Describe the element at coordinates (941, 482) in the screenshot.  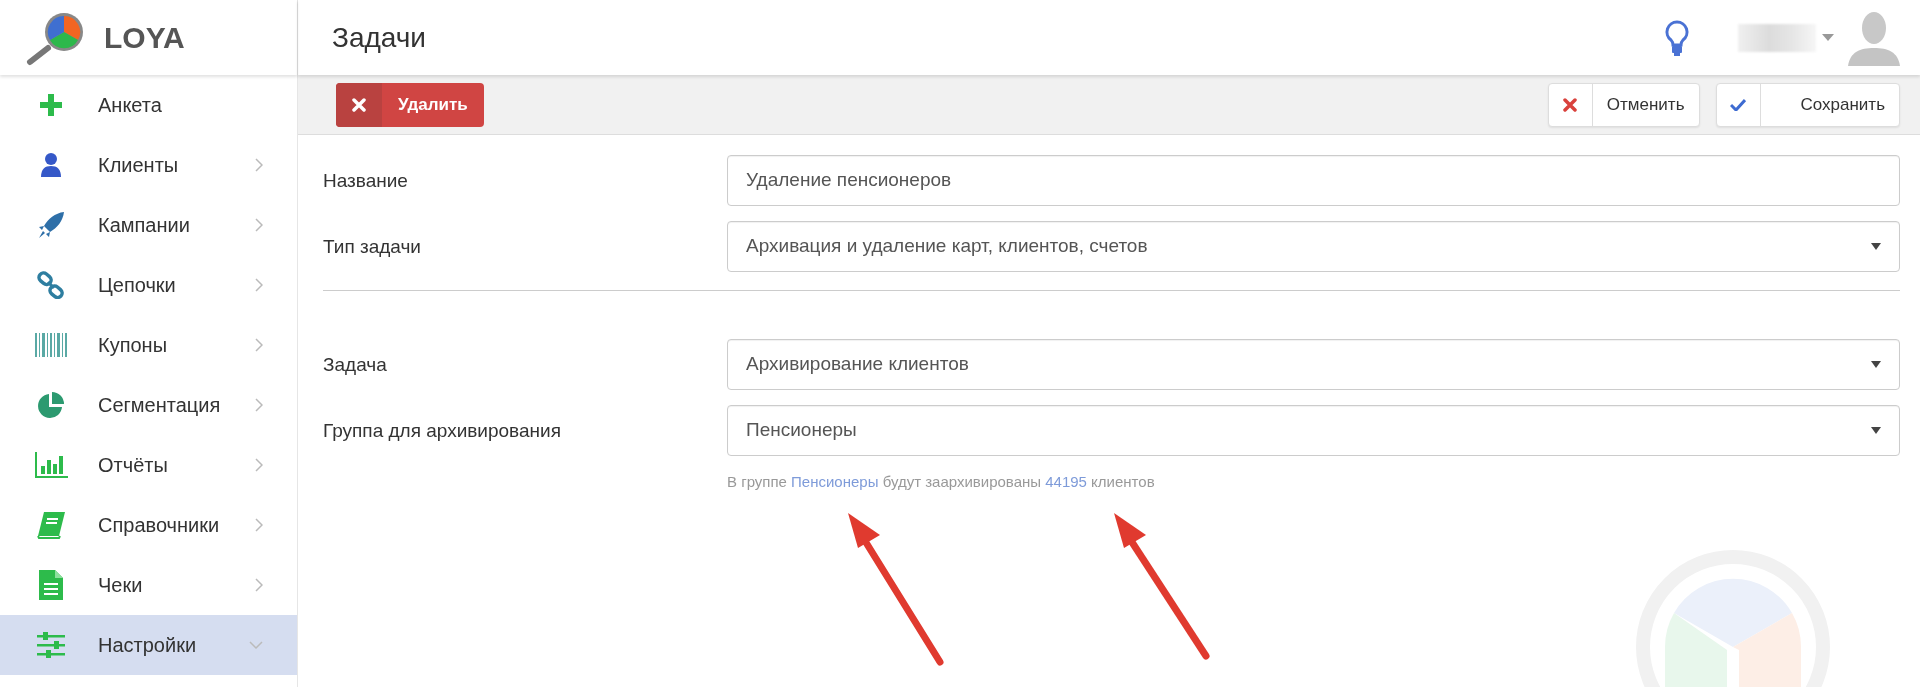
I see `hint-text: В группе Пенсионеры будут заархивированы 44195 клиентов` at that location.